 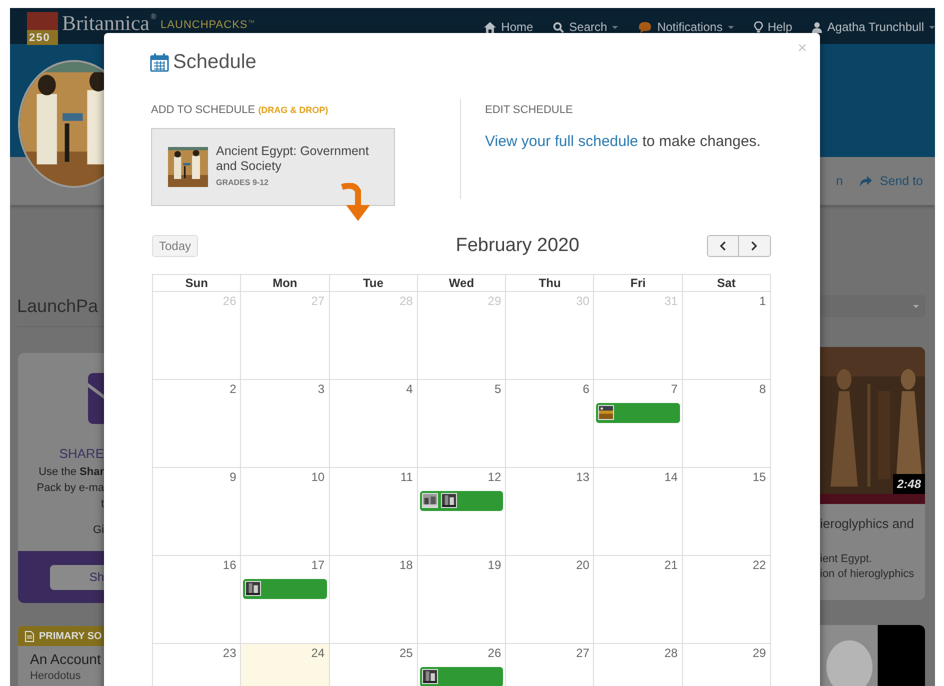 What do you see at coordinates (240, 110) in the screenshot?
I see `section-label: ADD TO SCHEDULE (DRAG & DROP)` at bounding box center [240, 110].